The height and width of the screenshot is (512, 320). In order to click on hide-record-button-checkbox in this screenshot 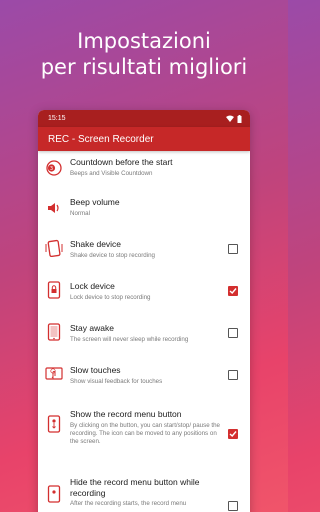, I will do `click(233, 506)`.